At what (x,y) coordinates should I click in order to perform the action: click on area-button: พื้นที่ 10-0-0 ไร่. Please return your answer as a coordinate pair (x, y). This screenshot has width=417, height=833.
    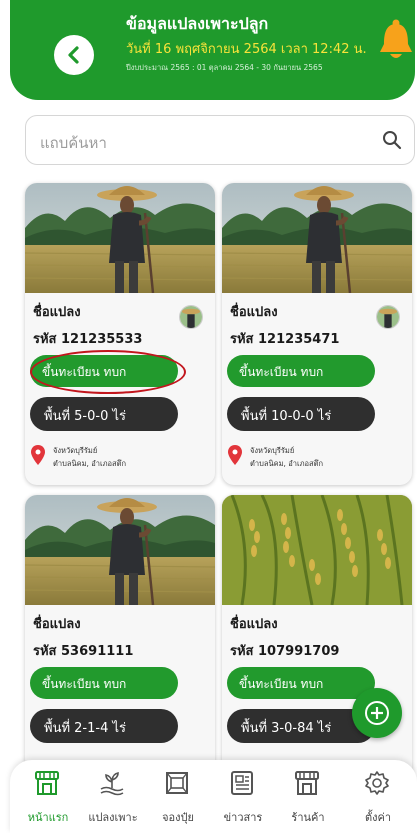
    Looking at the image, I should click on (301, 414).